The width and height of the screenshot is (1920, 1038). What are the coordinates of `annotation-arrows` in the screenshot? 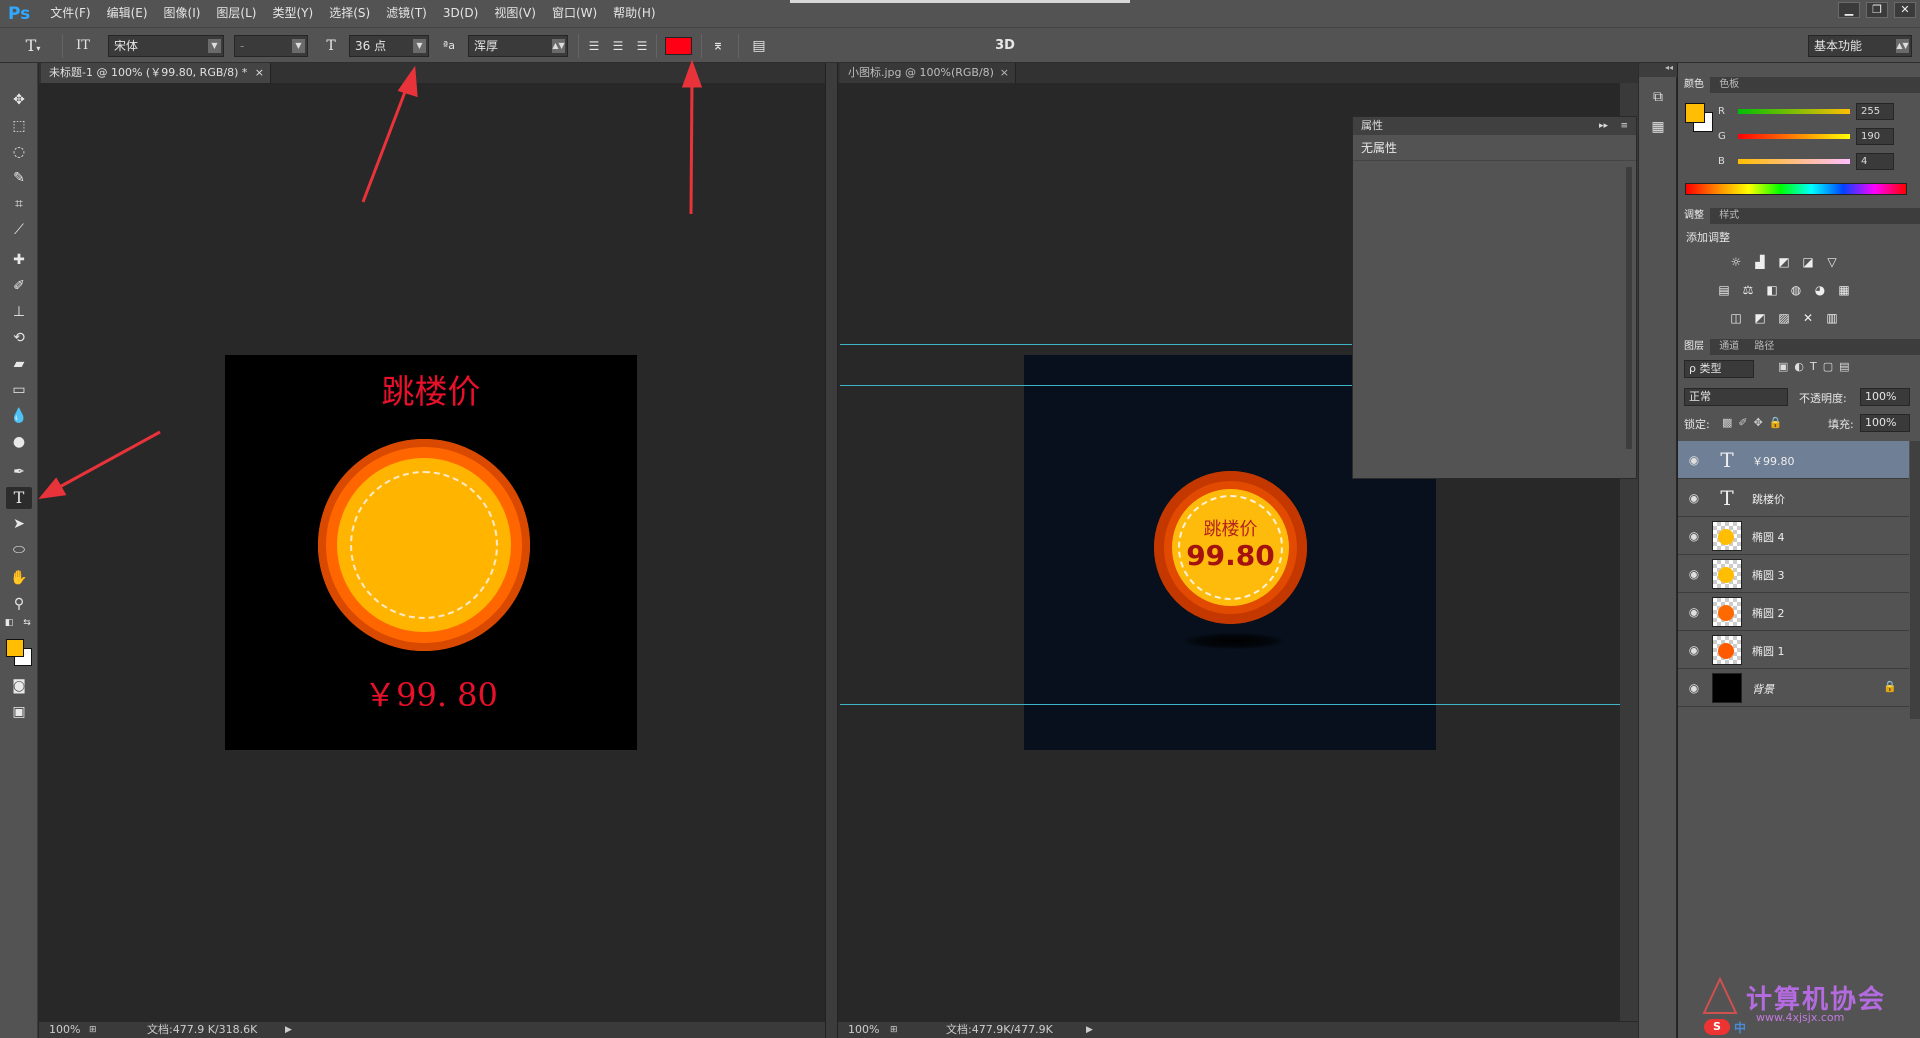 It's located at (370, 279).